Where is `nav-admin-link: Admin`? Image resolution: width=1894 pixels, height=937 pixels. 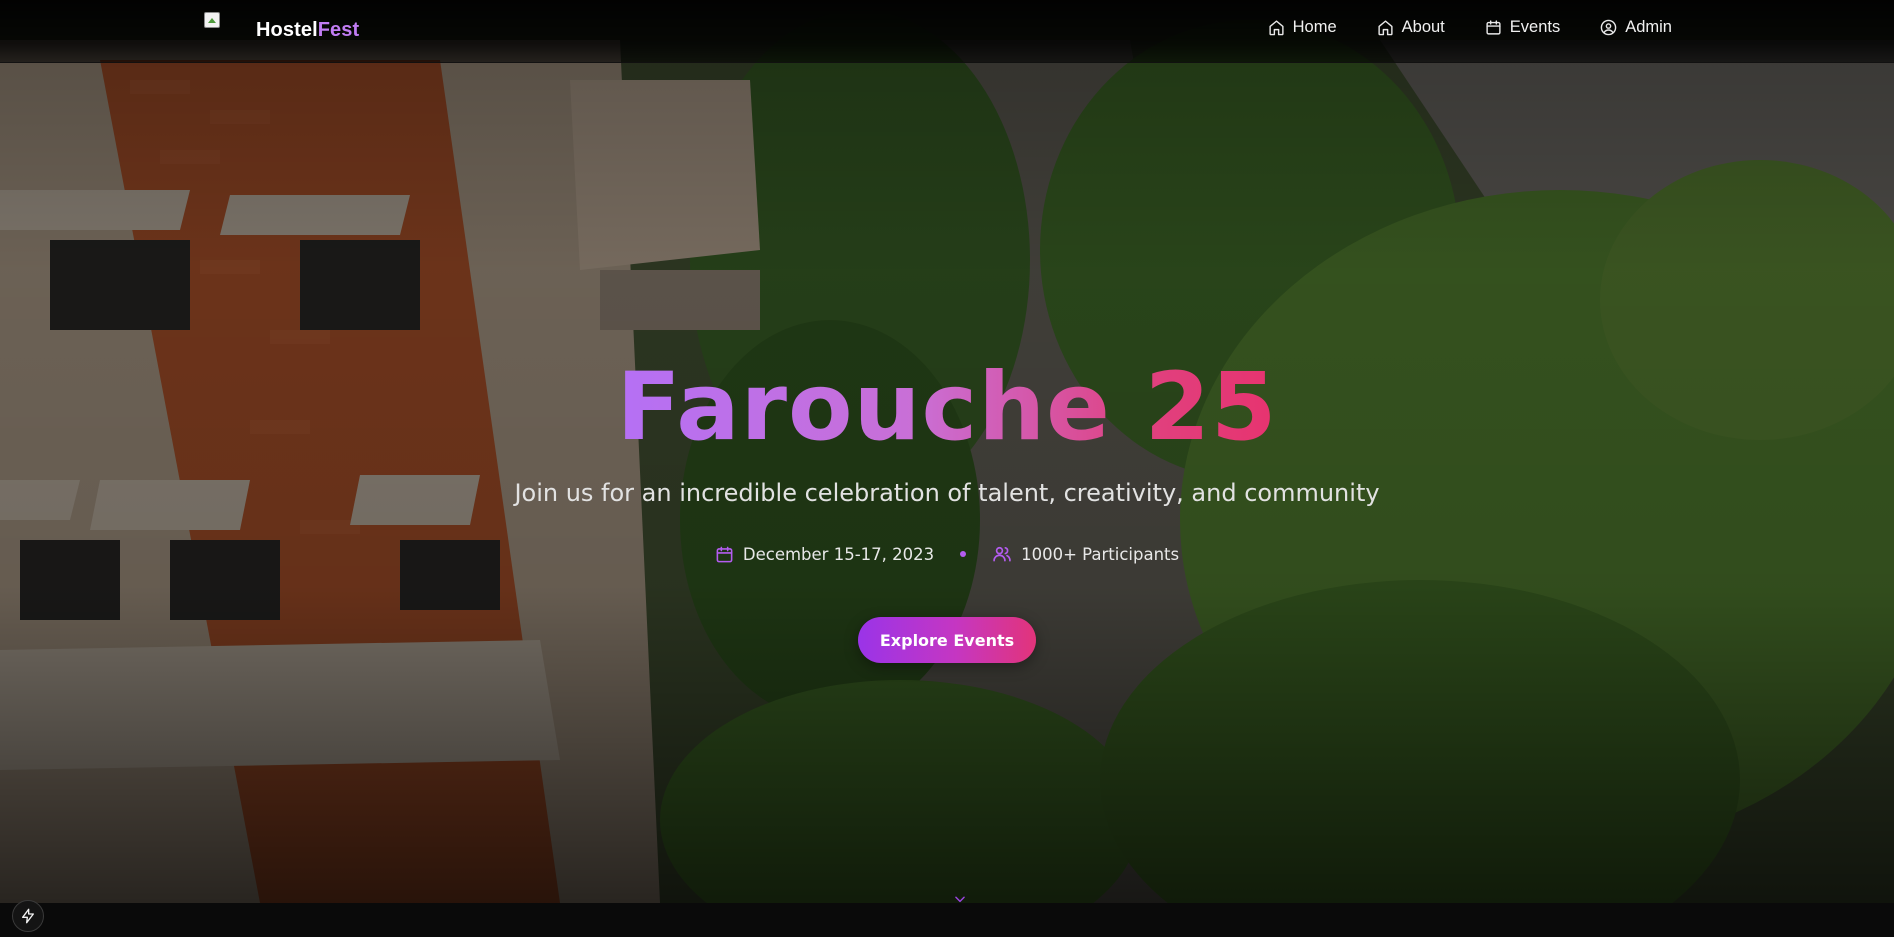
nav-admin-link: Admin is located at coordinates (1636, 27).